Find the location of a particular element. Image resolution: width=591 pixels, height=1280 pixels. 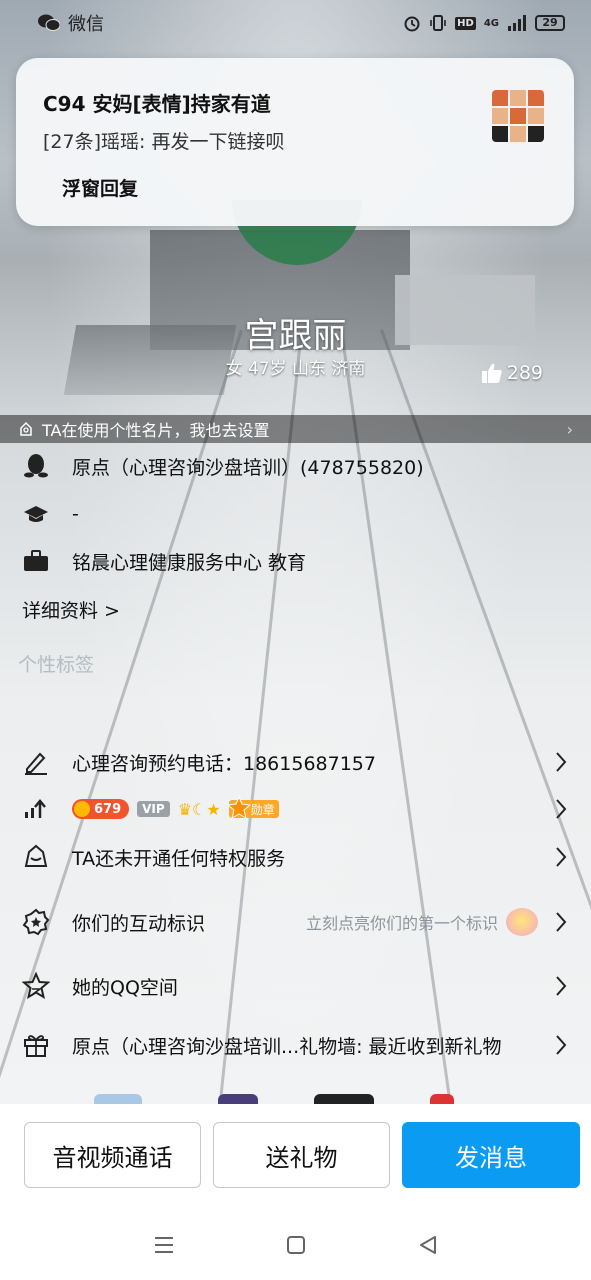

send-message-button: 发消息 is located at coordinates (491, 1155).